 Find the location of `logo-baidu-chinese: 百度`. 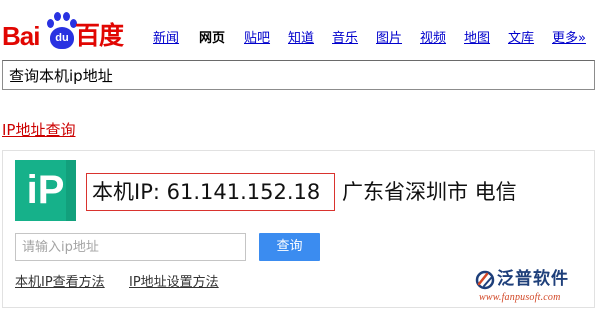

logo-baidu-chinese: 百度 is located at coordinates (99, 35).